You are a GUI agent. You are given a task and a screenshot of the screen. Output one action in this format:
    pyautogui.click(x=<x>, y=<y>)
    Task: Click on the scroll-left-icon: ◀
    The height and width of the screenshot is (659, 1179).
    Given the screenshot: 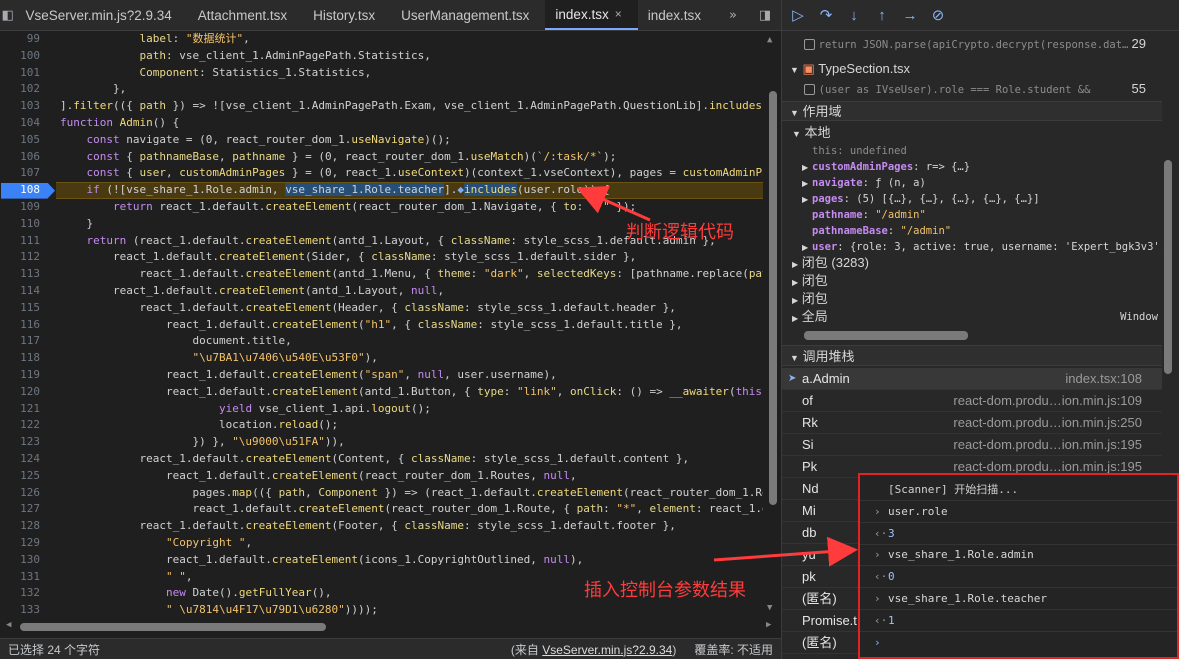 What is the action you would take?
    pyautogui.click(x=8, y=625)
    